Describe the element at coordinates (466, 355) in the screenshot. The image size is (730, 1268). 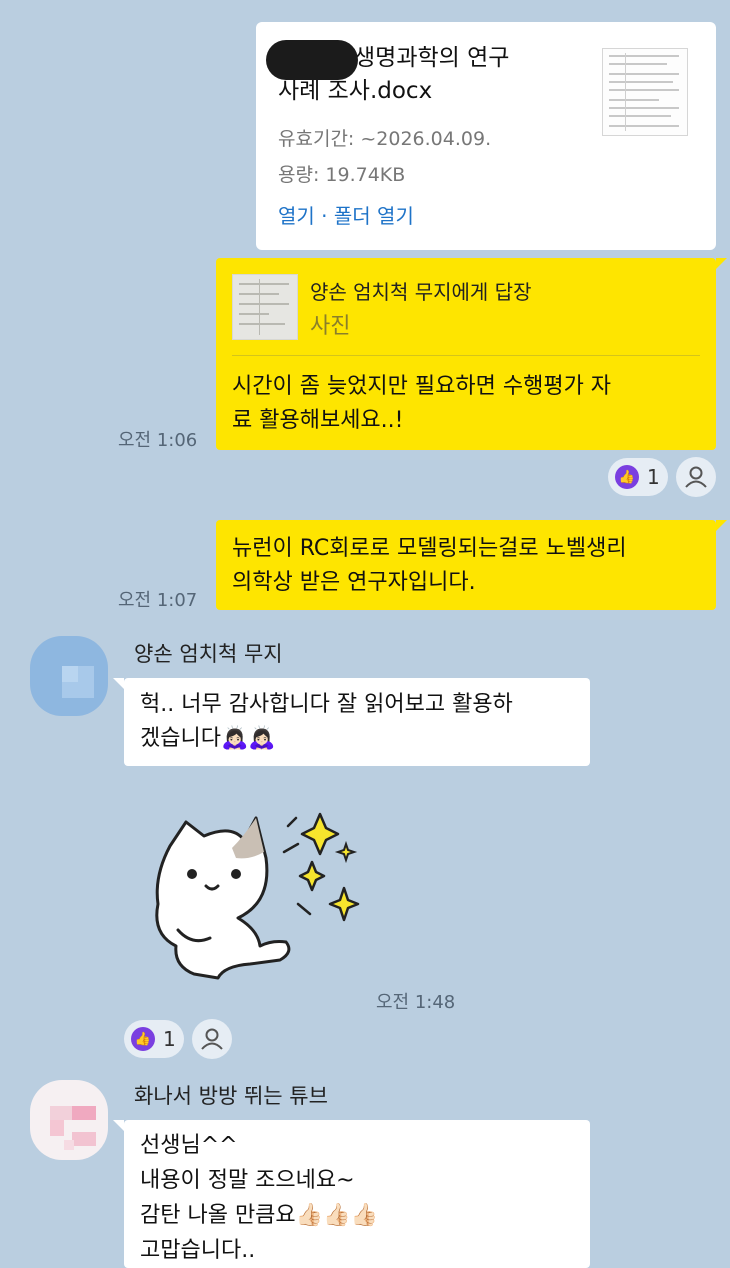
I see `reply-divider` at that location.